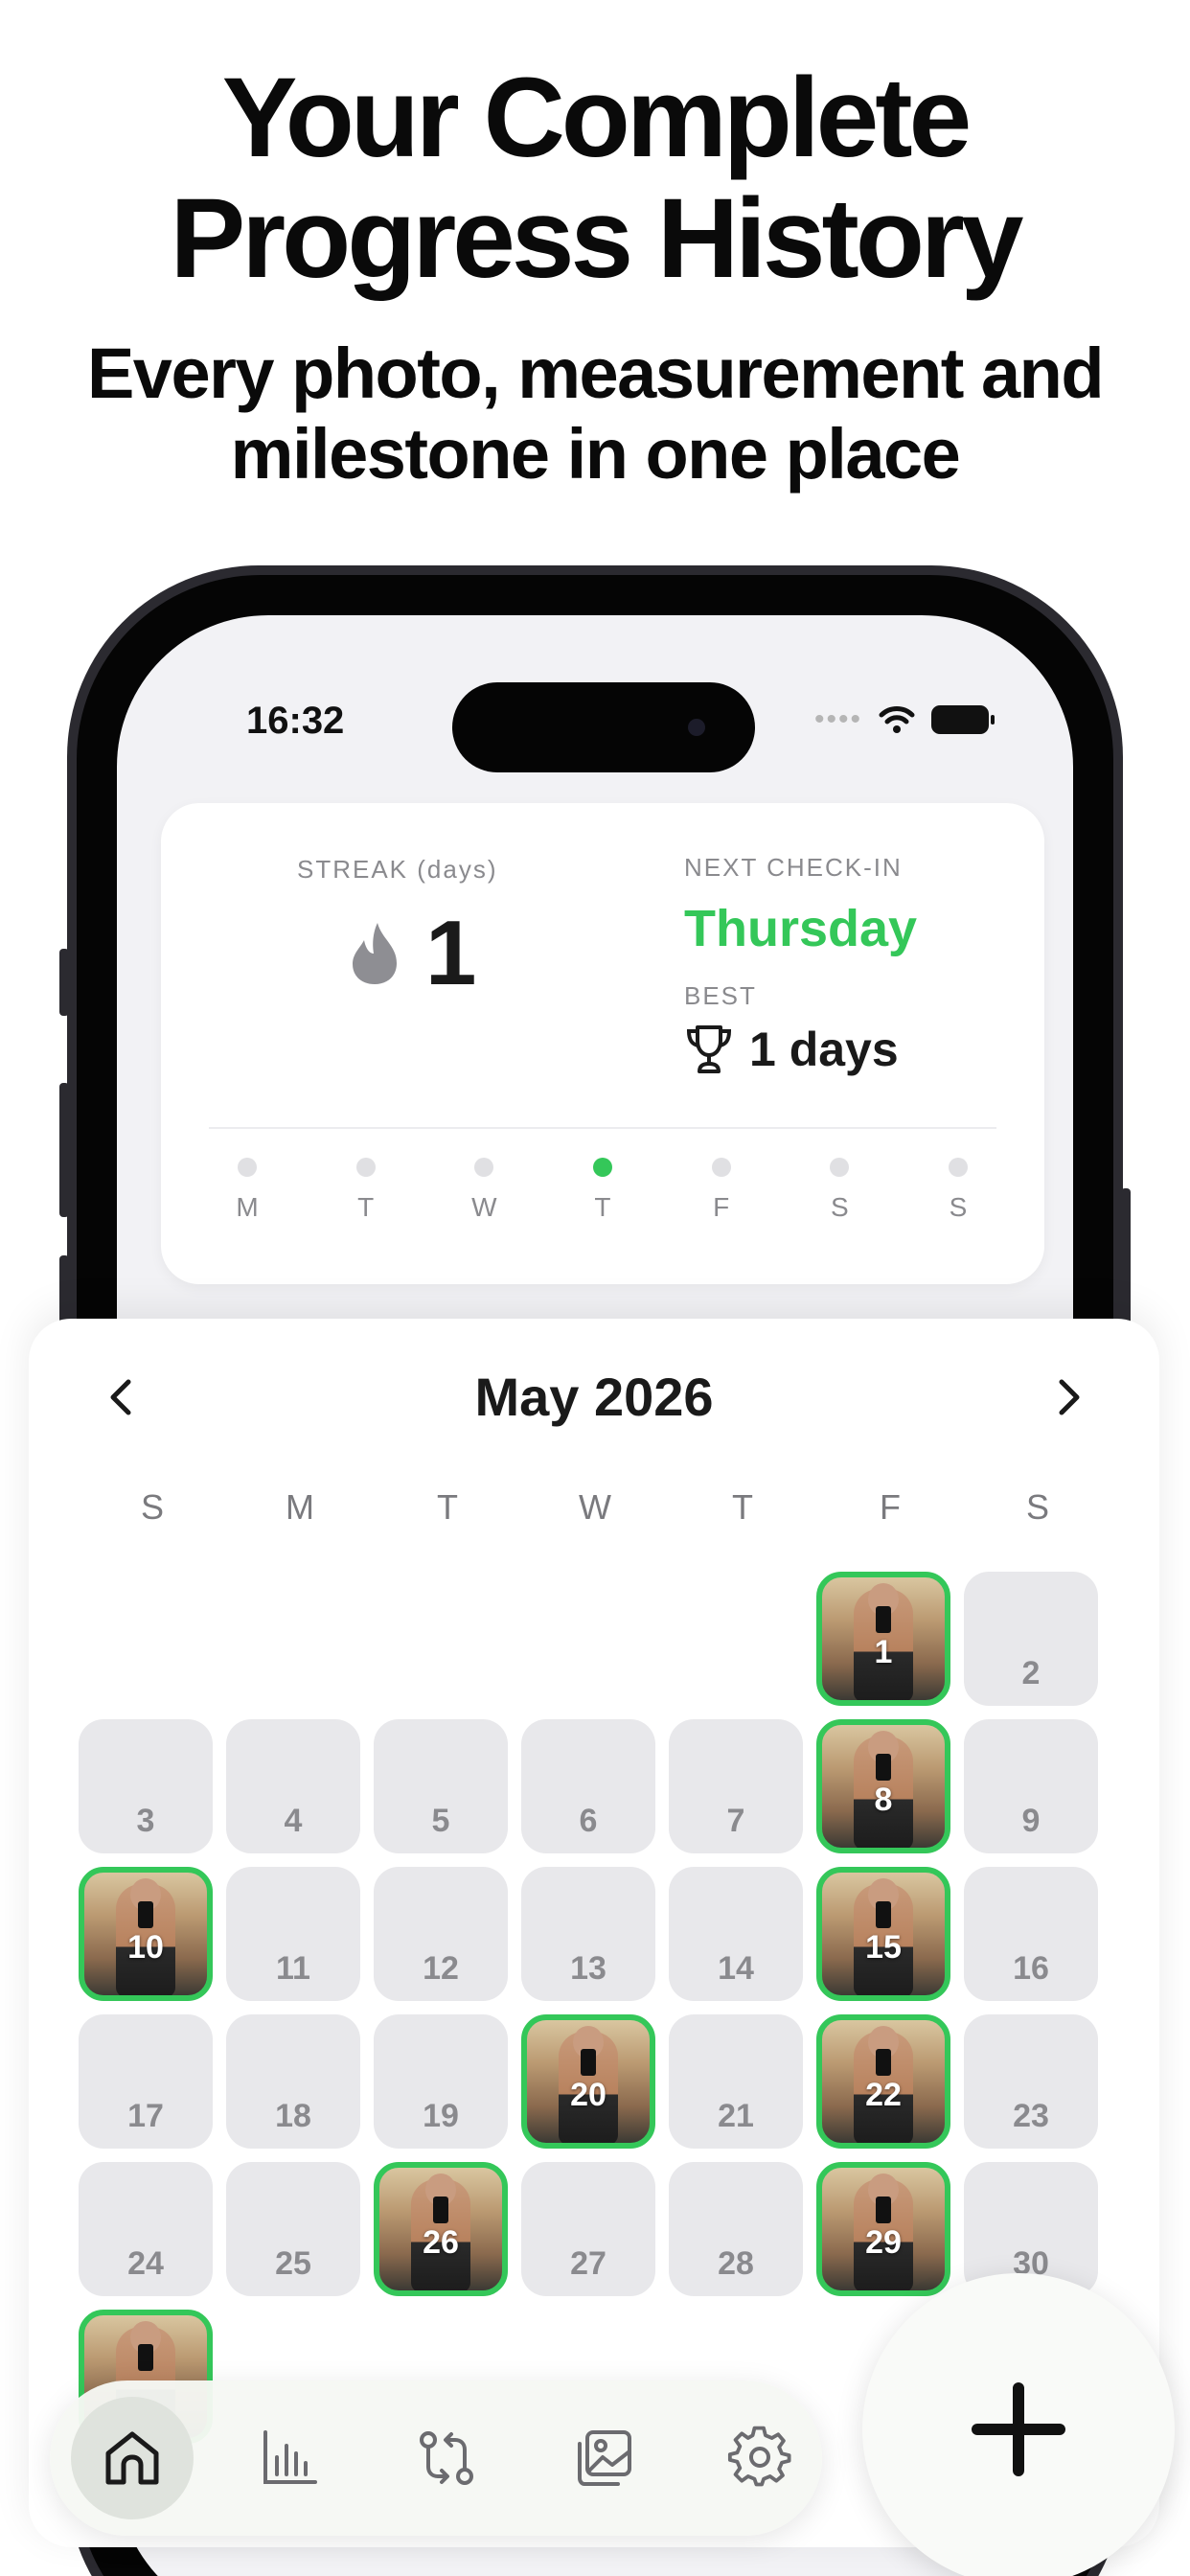 The image size is (1190, 2576). What do you see at coordinates (293, 1786) in the screenshot?
I see `day-cell: 4` at bounding box center [293, 1786].